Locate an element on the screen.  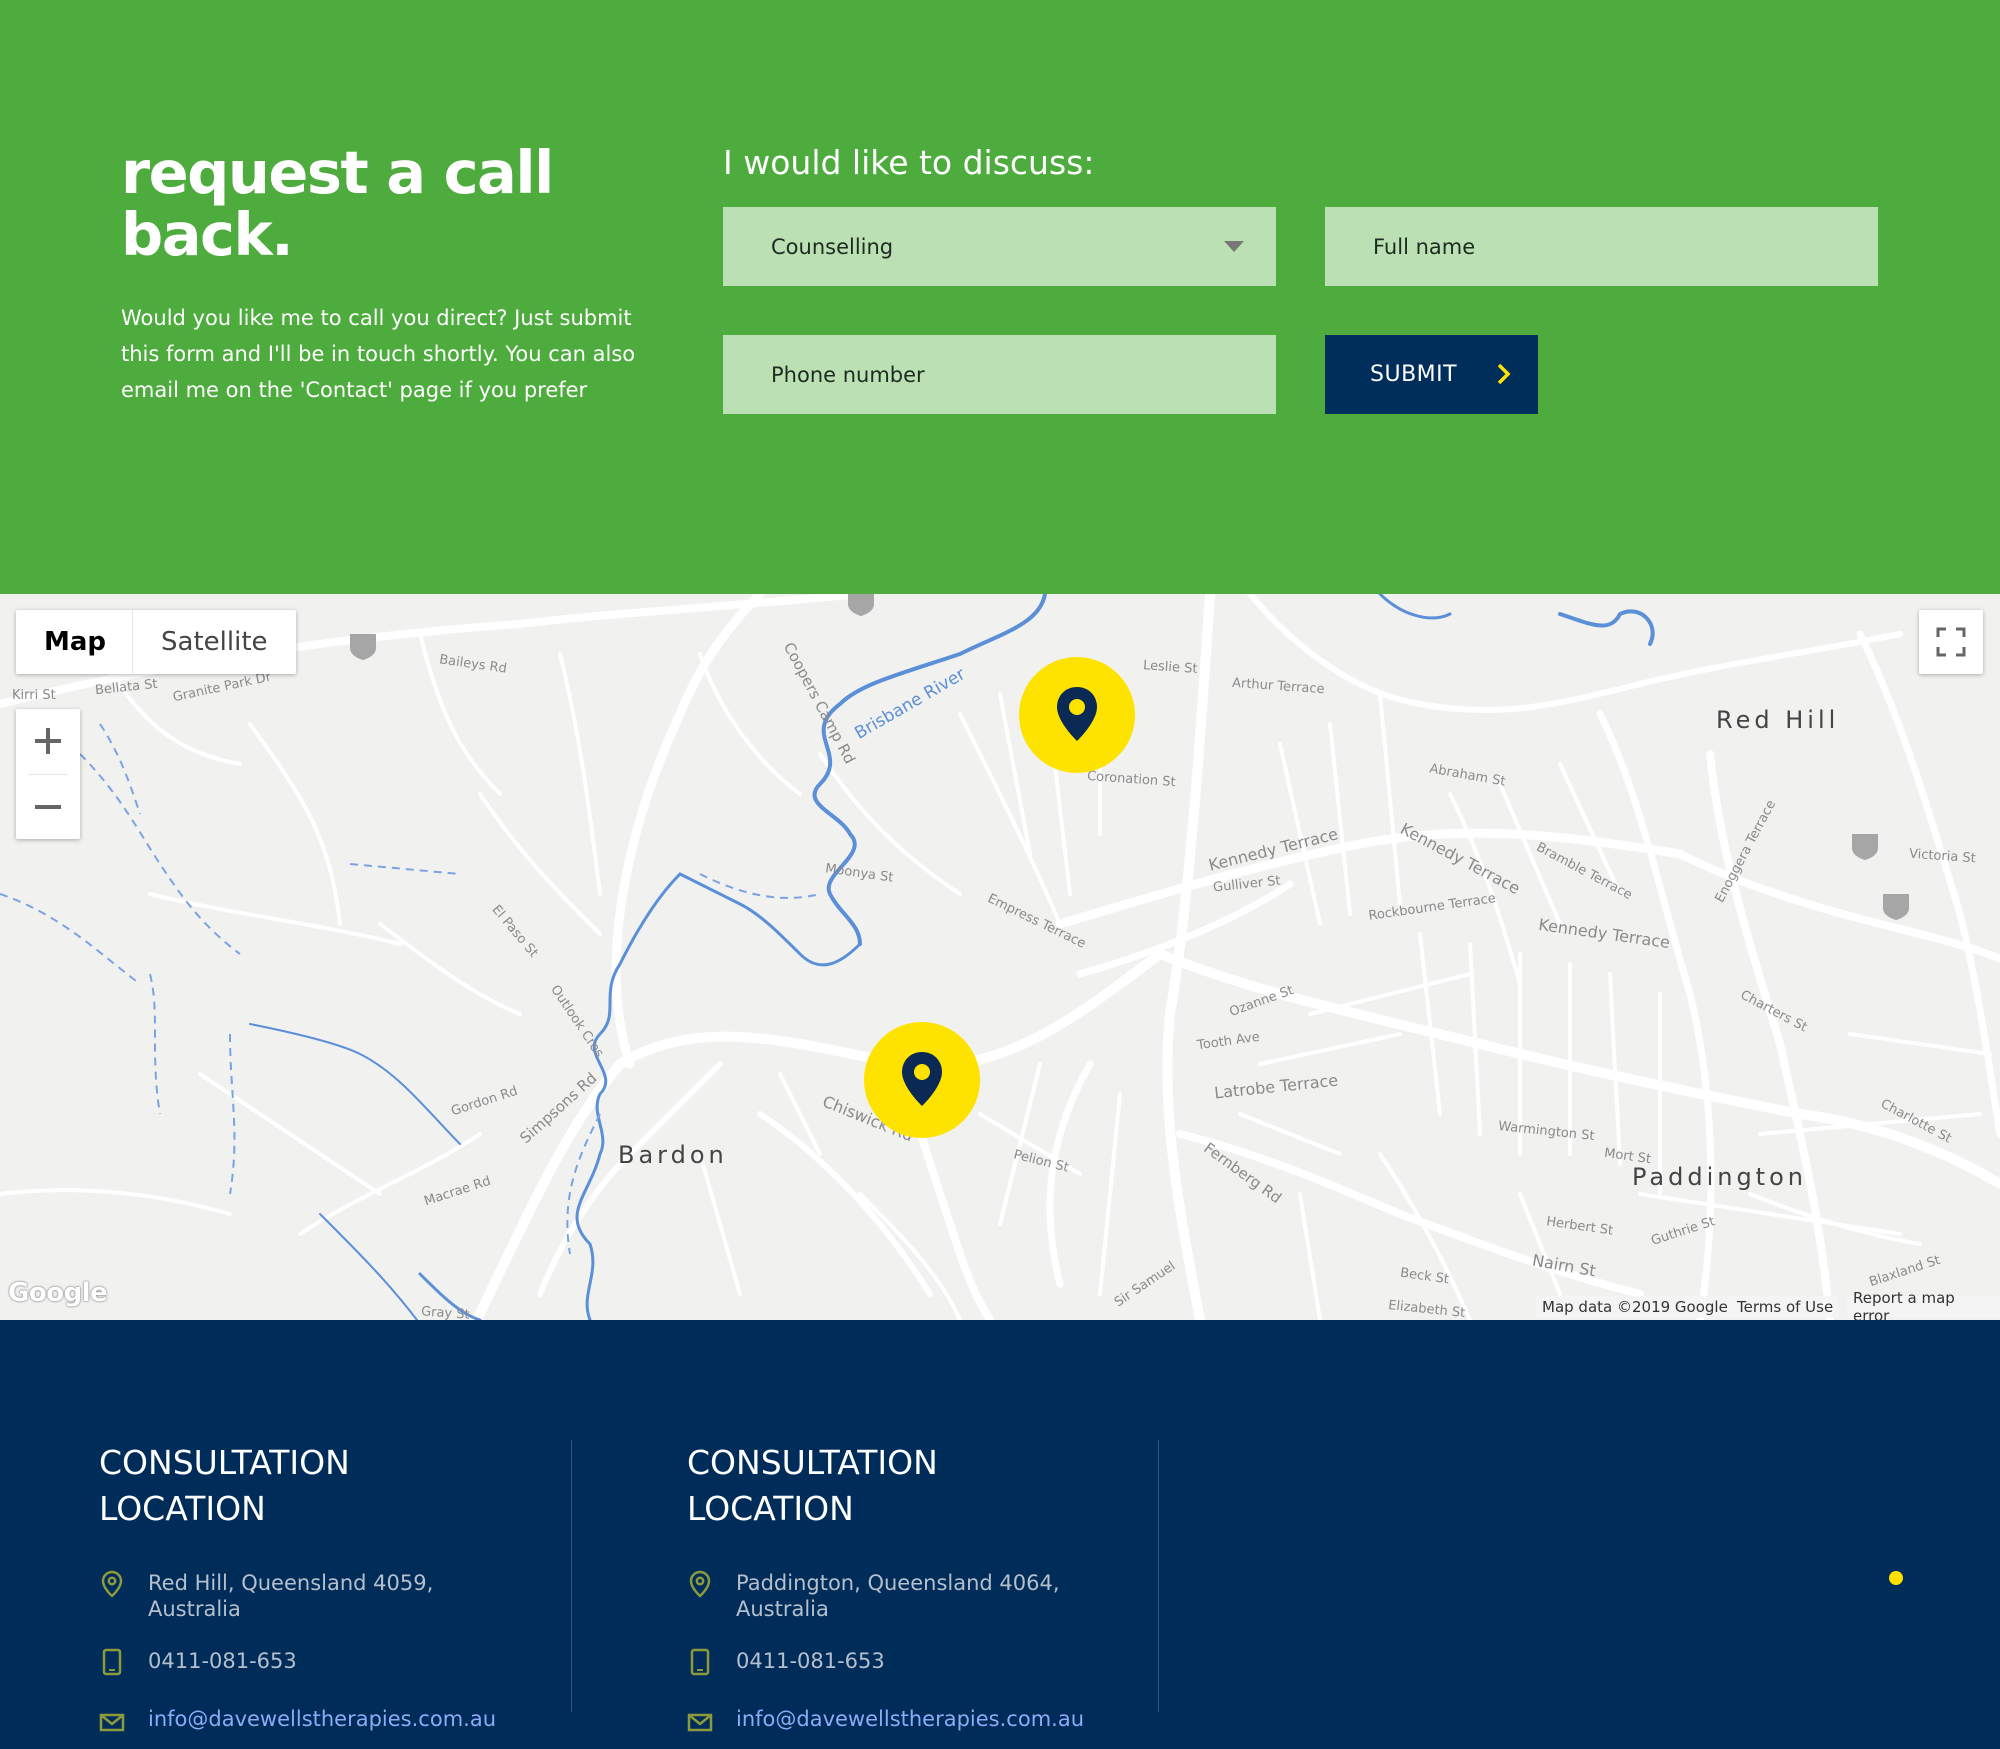
topic-select: Counselling is located at coordinates (999, 246).